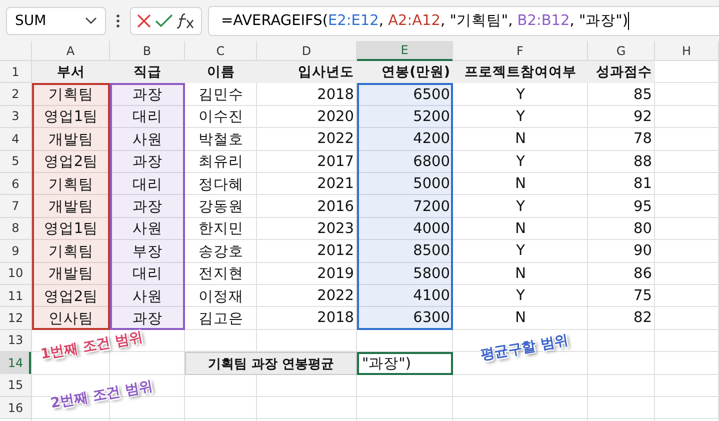  What do you see at coordinates (642, 274) in the screenshot?
I see `table-cell-text: 86` at bounding box center [642, 274].